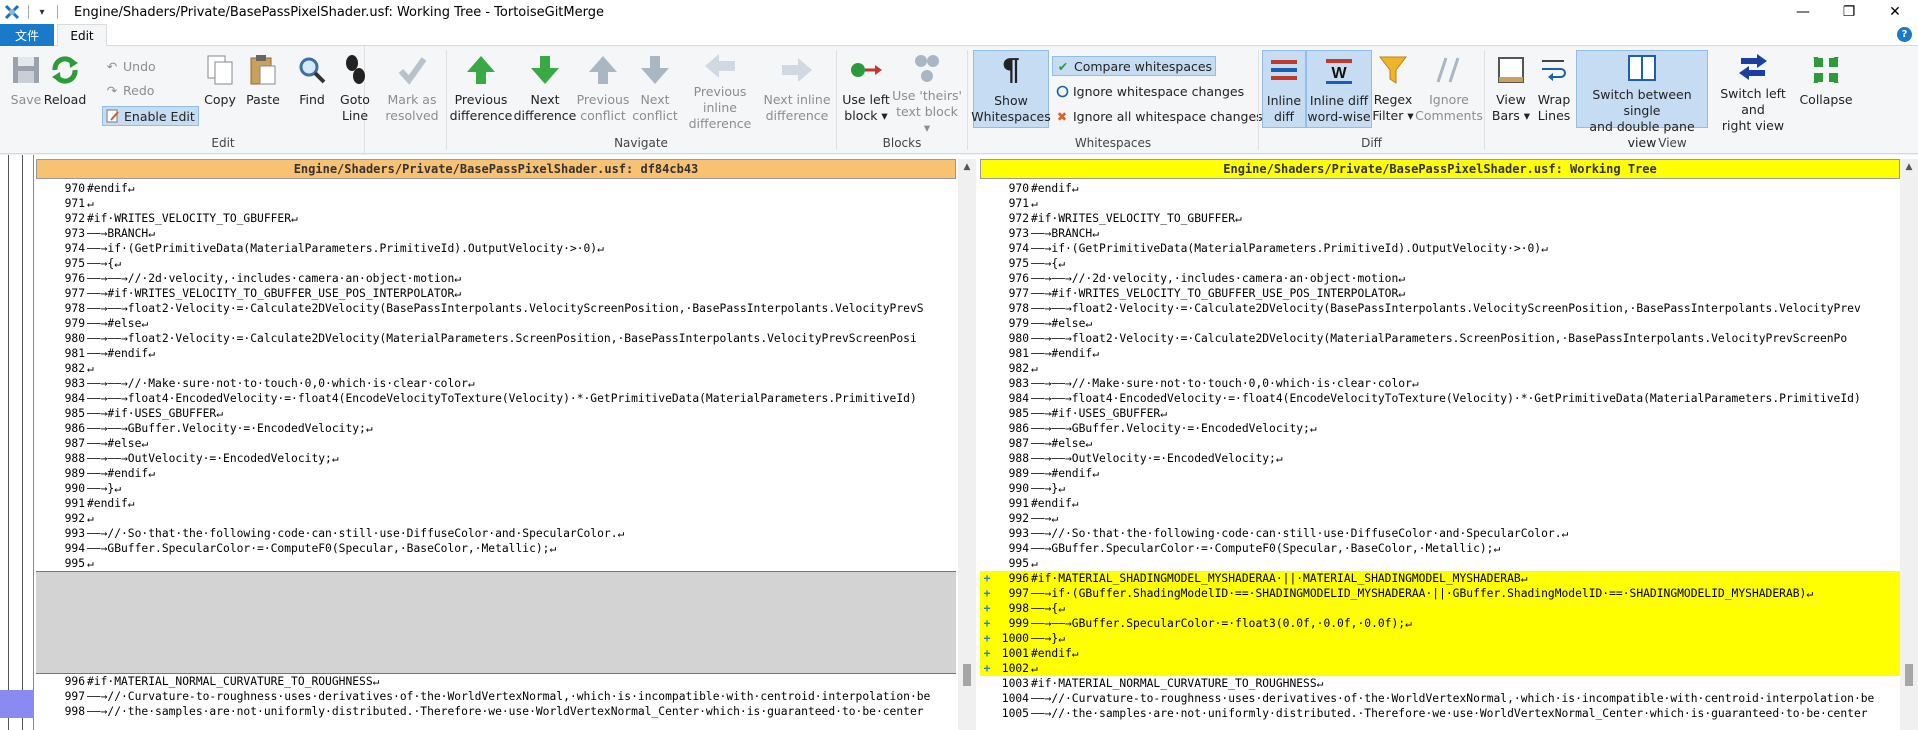 This screenshot has height=730, width=1918. What do you see at coordinates (496, 323) in the screenshot?
I see `code-line: 979 ——→#else↵` at bounding box center [496, 323].